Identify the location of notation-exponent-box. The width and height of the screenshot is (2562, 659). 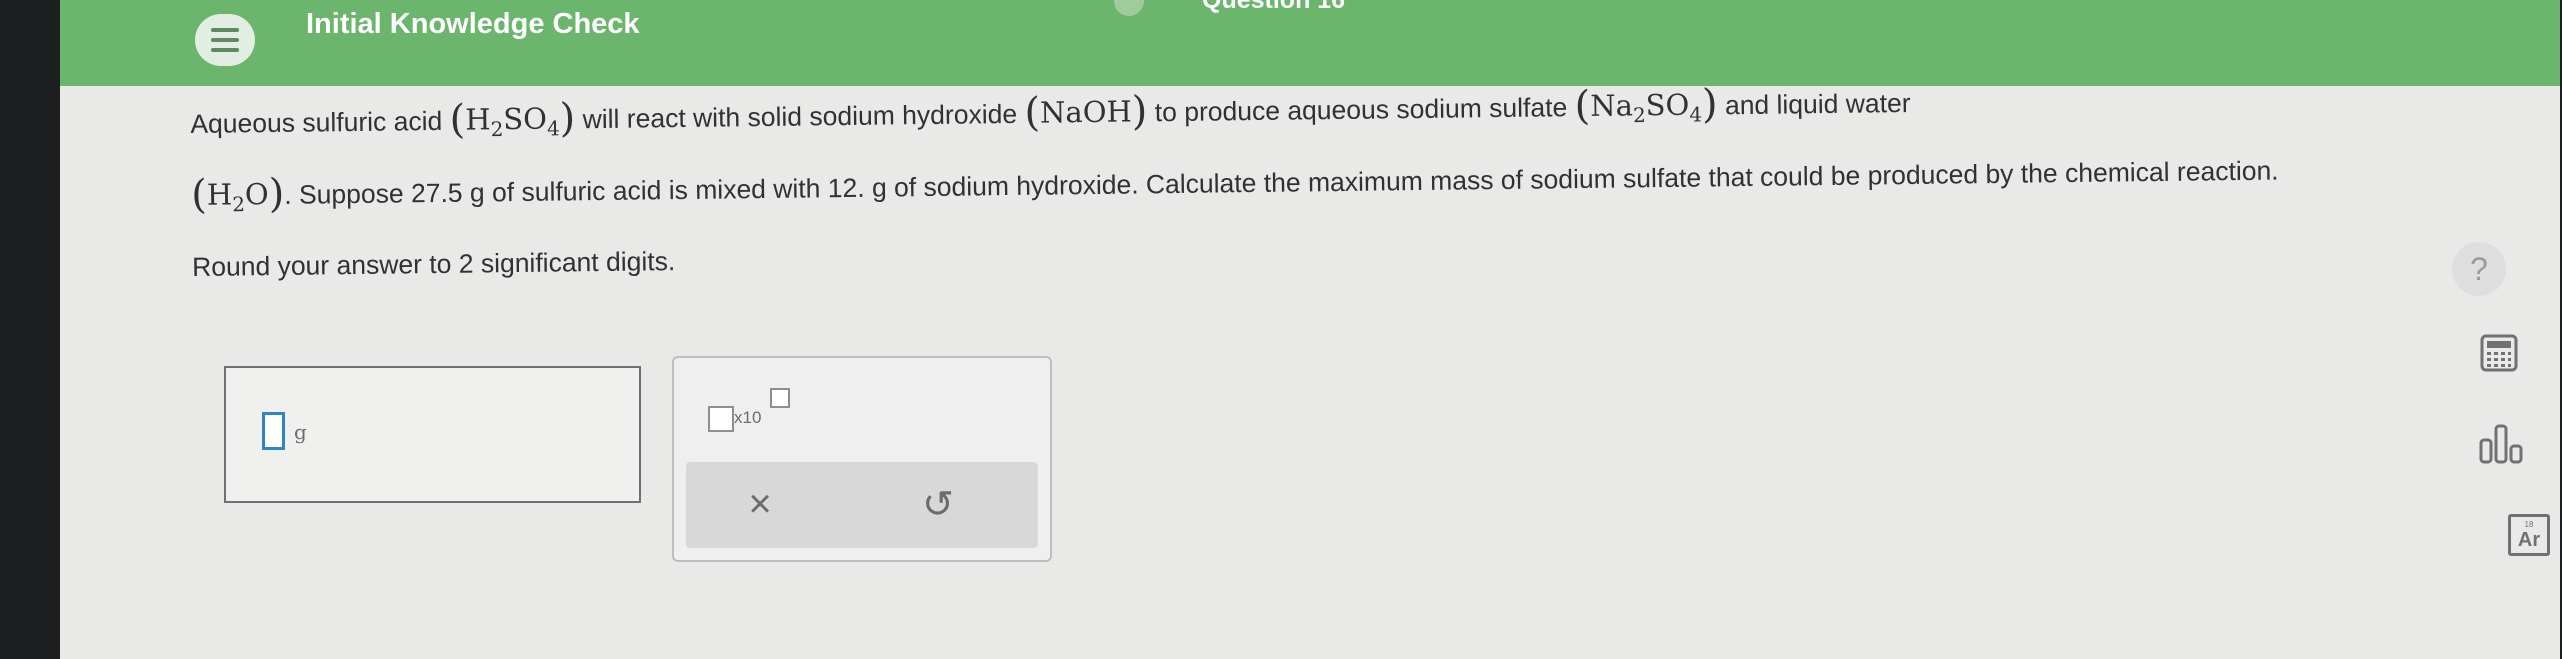
(780, 398).